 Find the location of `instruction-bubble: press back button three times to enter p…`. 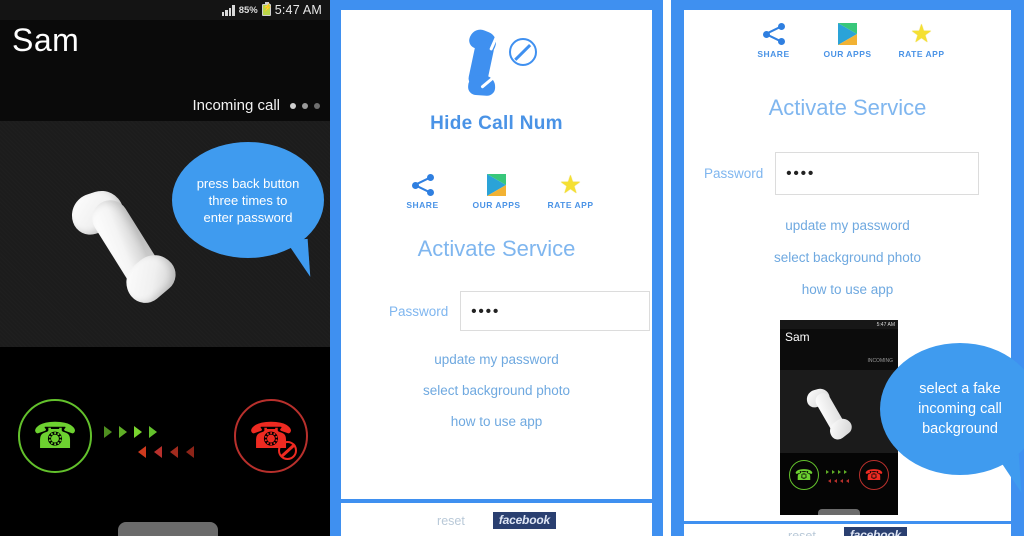

instruction-bubble: press back button three times to enter p… is located at coordinates (248, 200).